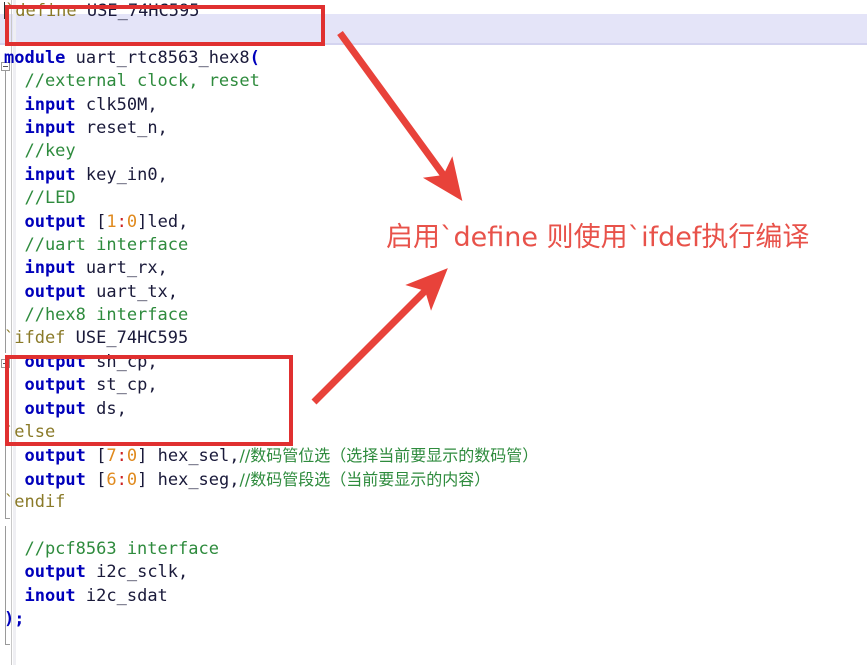 Image resolution: width=867 pixels, height=665 pixels. Describe the element at coordinates (111, 548) in the screenshot. I see `code-token: //pcf8563 interface` at that location.